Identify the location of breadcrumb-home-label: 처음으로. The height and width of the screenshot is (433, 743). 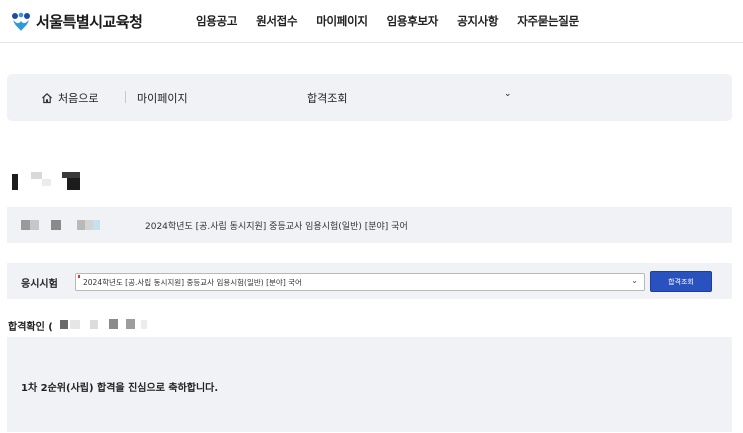
(78, 98).